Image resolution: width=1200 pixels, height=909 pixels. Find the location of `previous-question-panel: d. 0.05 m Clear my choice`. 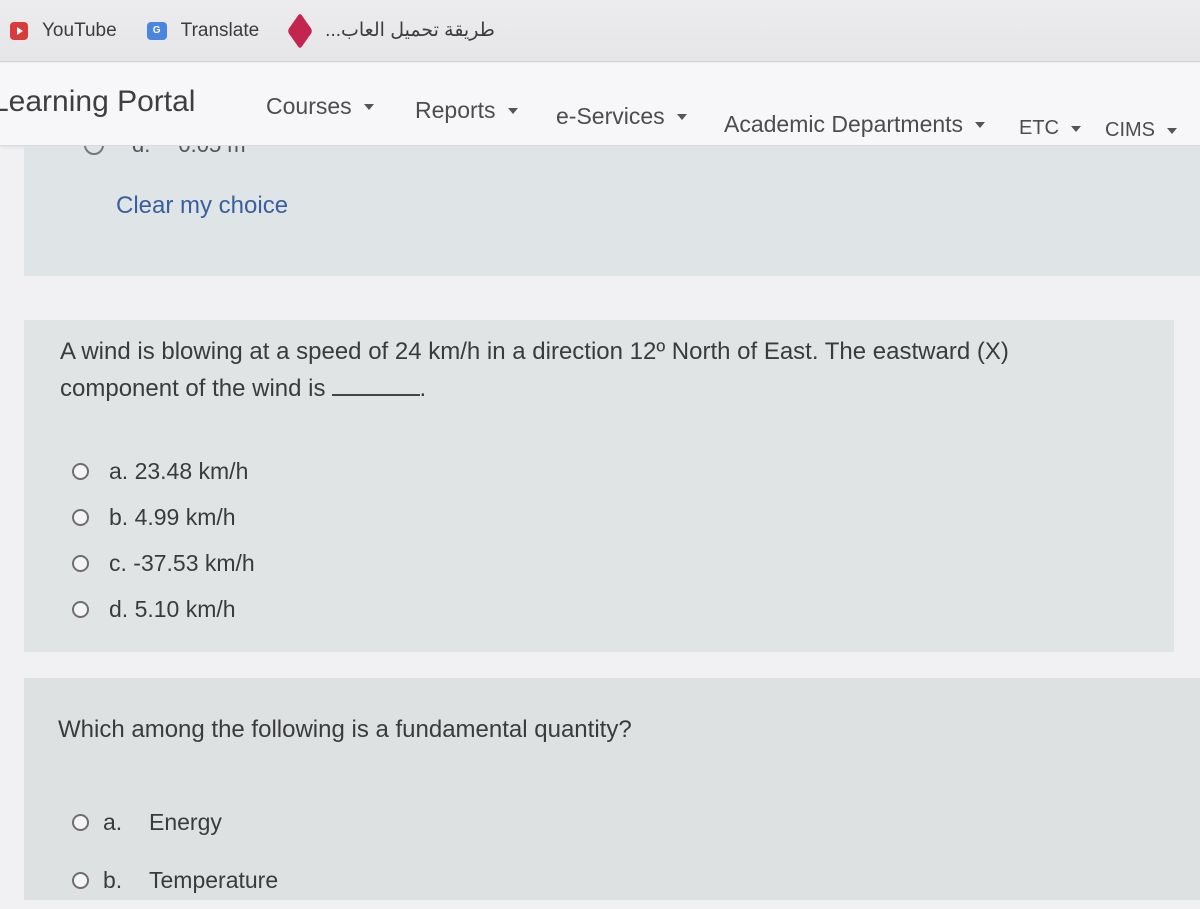

previous-question-panel: d. 0.05 m Clear my choice is located at coordinates (612, 211).